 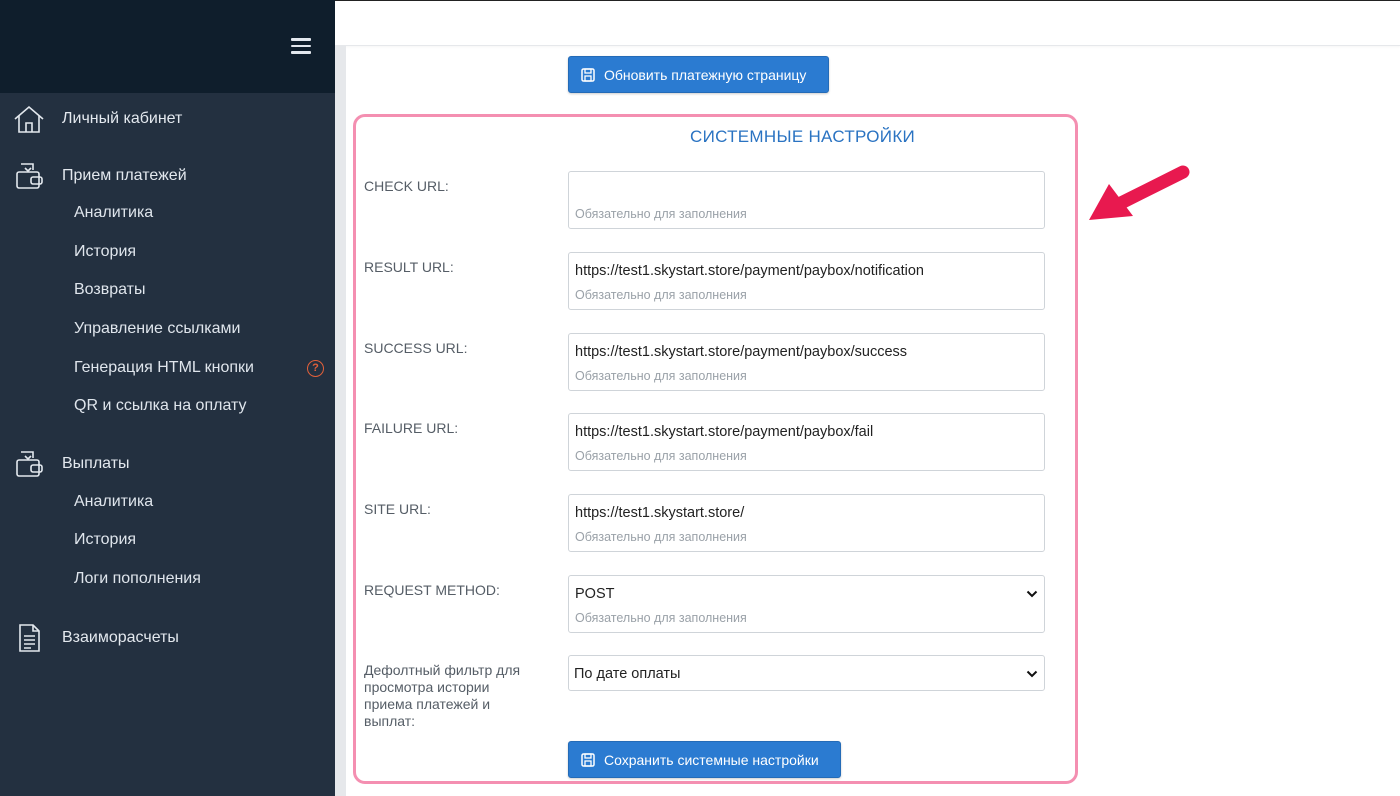 What do you see at coordinates (96, 463) in the screenshot?
I see `sidebar-item-label: Выплаты` at bounding box center [96, 463].